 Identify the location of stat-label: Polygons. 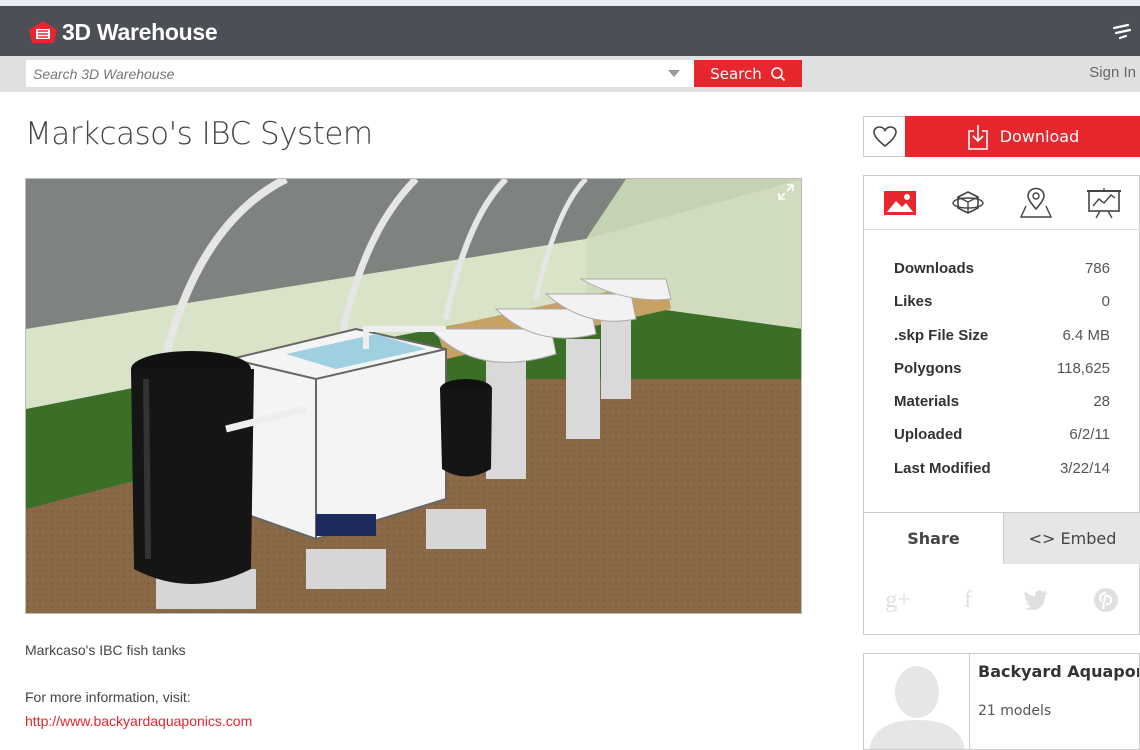
(928, 368).